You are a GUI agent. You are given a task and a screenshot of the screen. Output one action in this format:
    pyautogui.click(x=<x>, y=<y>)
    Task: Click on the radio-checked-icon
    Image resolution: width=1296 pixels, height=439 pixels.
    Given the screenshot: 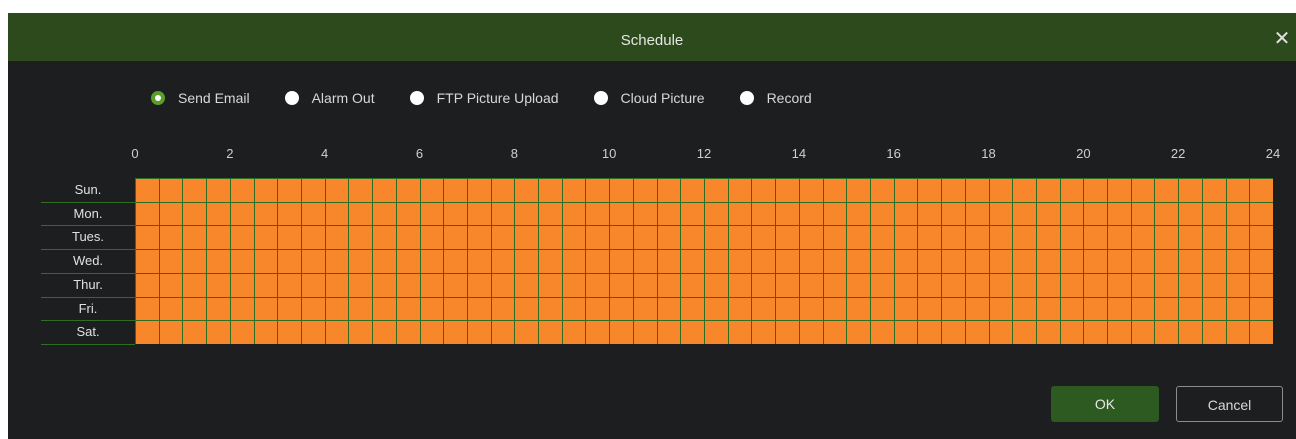 What is the action you would take?
    pyautogui.click(x=158, y=98)
    